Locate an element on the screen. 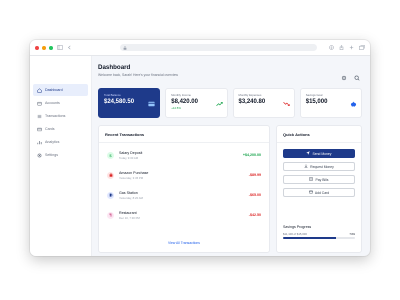 The image size is (400, 300). sidebar-item-analytics: Analytics is located at coordinates (60, 142).